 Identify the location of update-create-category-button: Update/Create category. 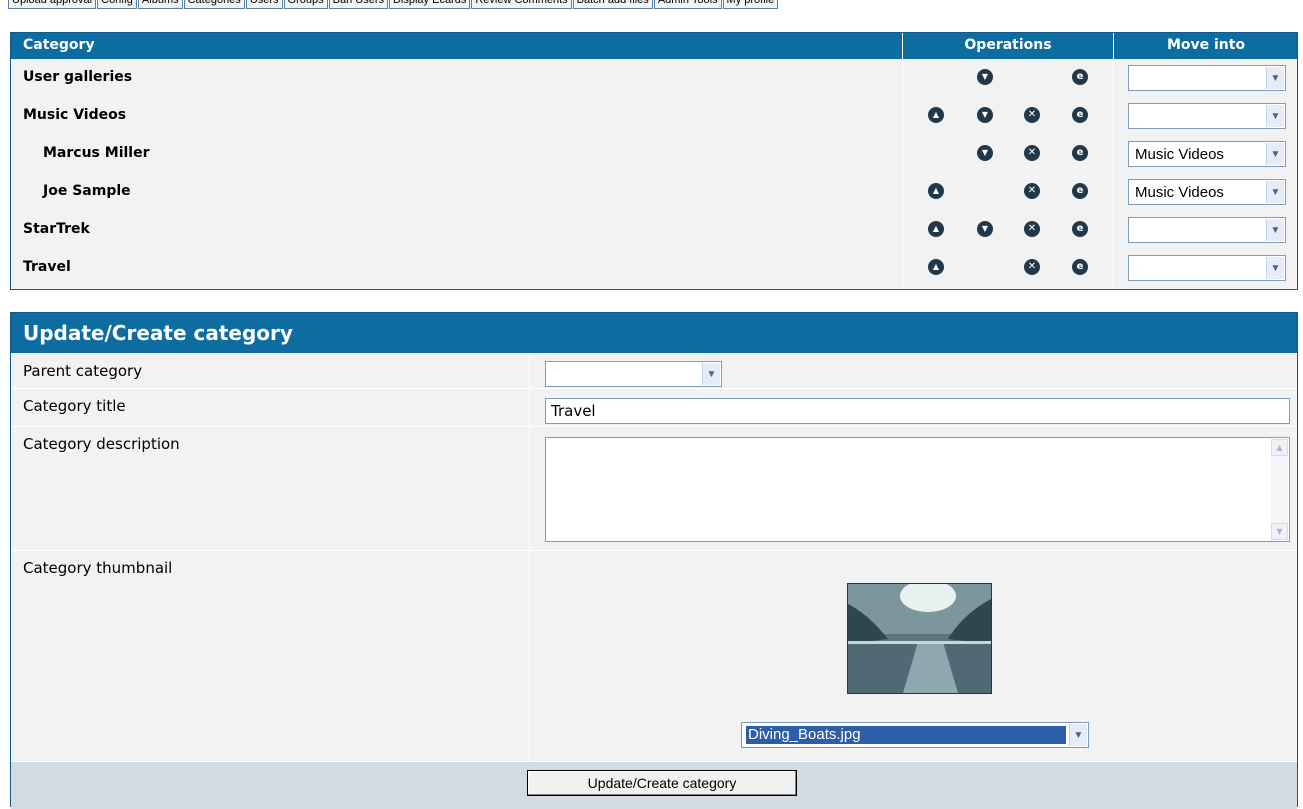
(662, 783).